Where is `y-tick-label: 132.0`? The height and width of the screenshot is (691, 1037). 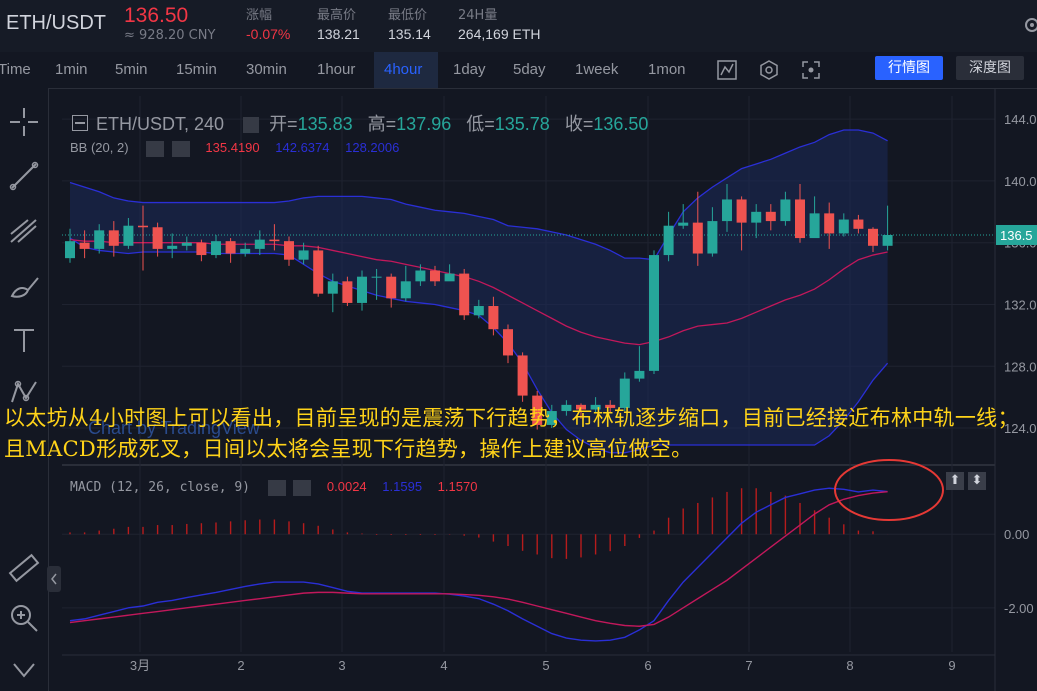
y-tick-label: 132.0 is located at coordinates (1020, 304).